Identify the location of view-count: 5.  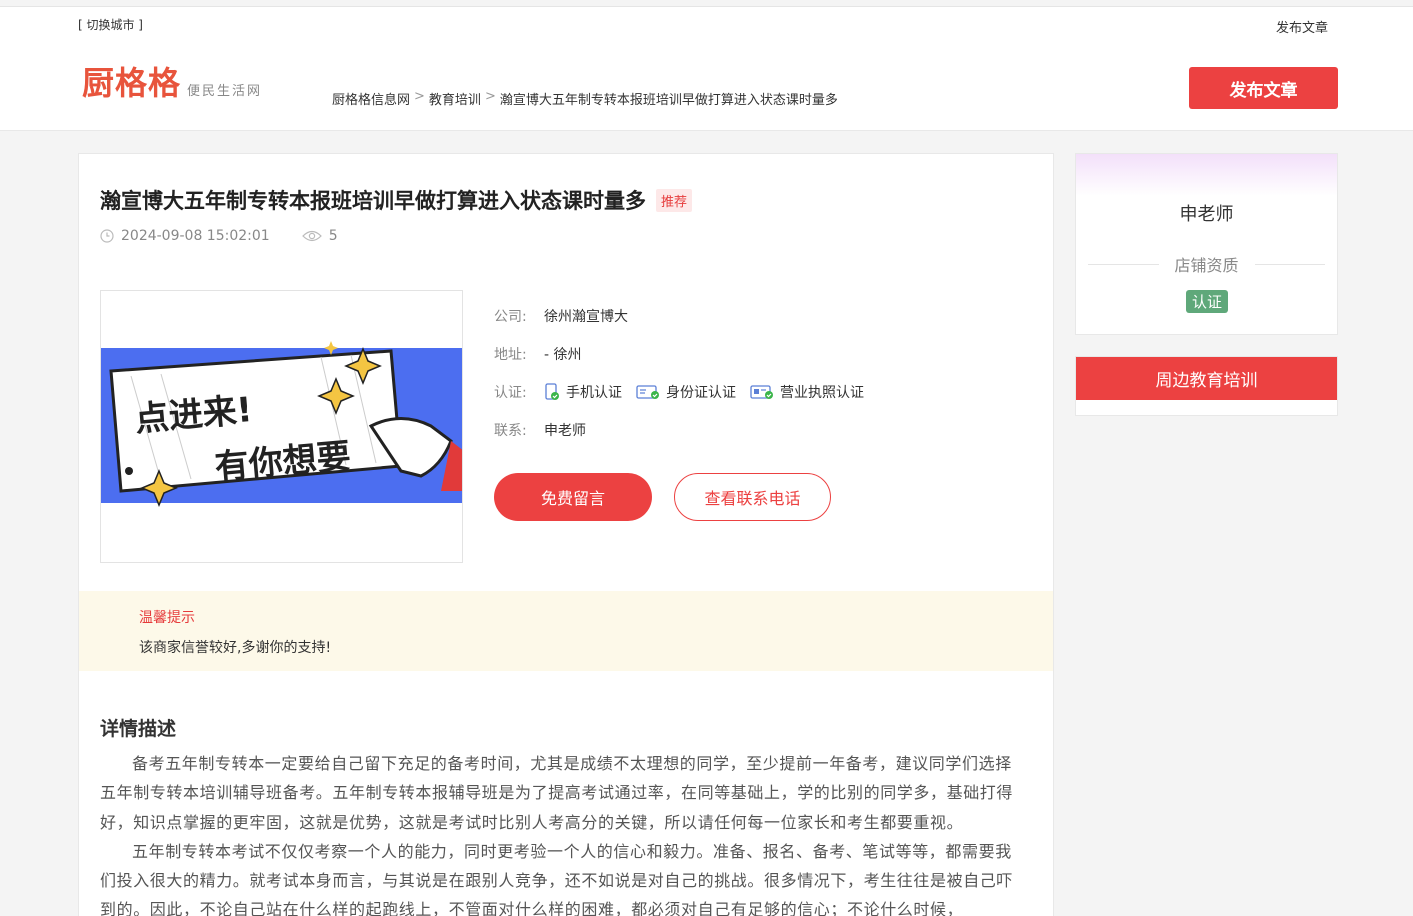
(319, 236).